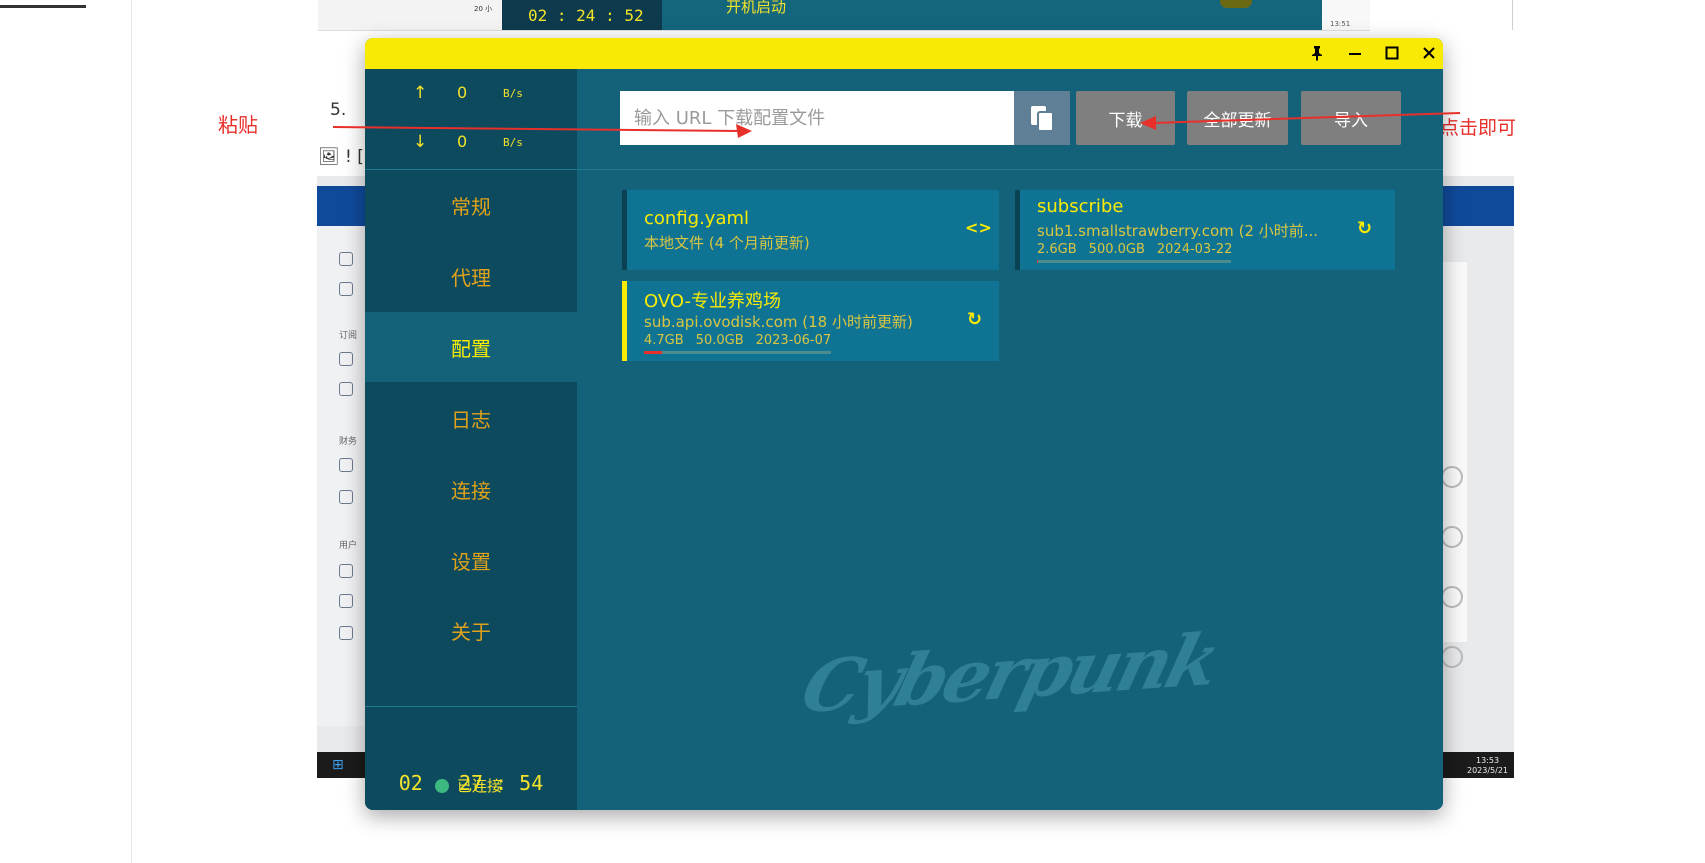  Describe the element at coordinates (1300, 121) in the screenshot. I see `click-arrow` at that location.